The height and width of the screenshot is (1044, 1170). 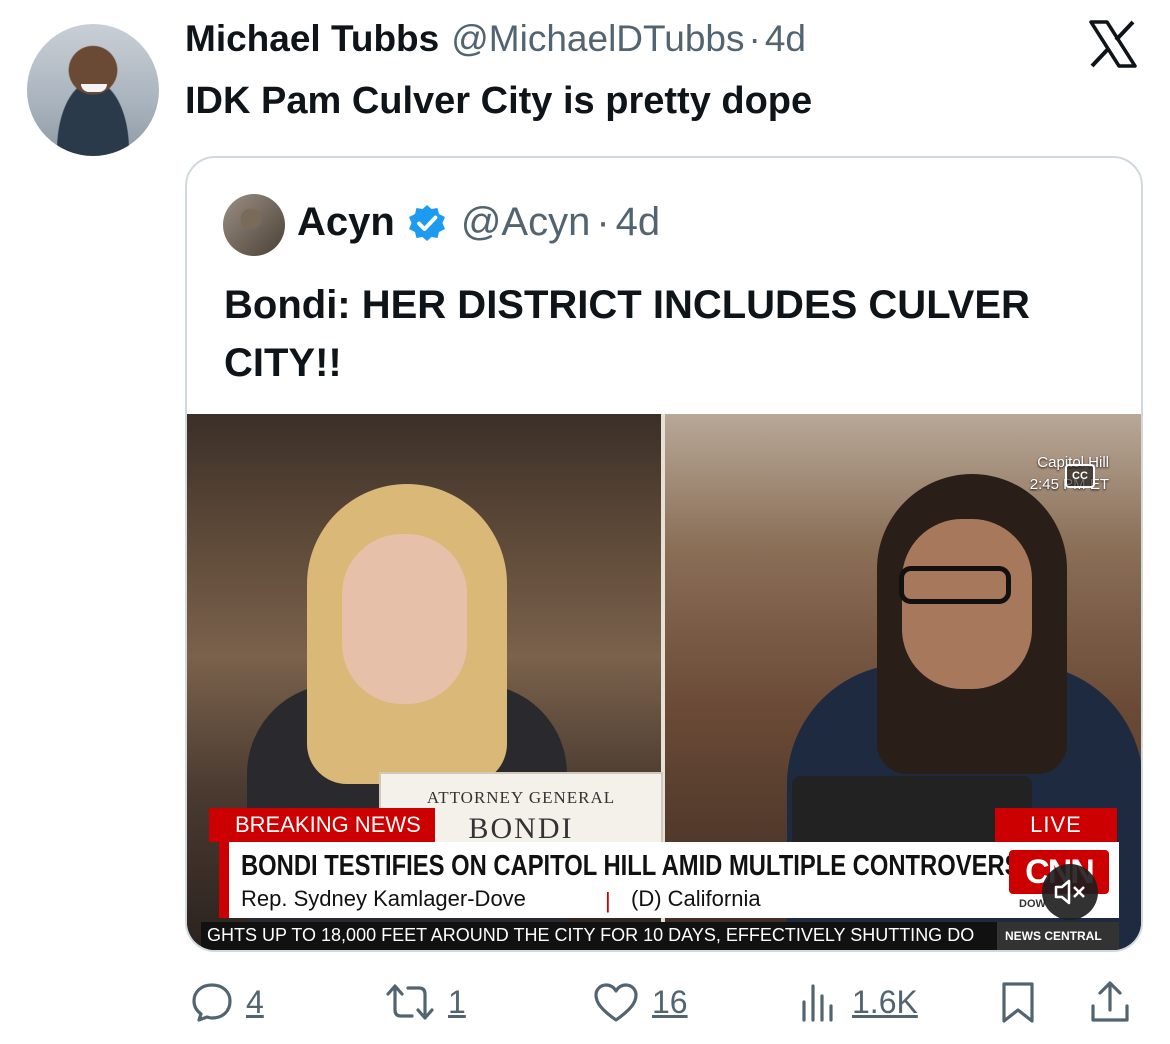 What do you see at coordinates (312, 39) in the screenshot?
I see `author-name: Michael Tubbs` at bounding box center [312, 39].